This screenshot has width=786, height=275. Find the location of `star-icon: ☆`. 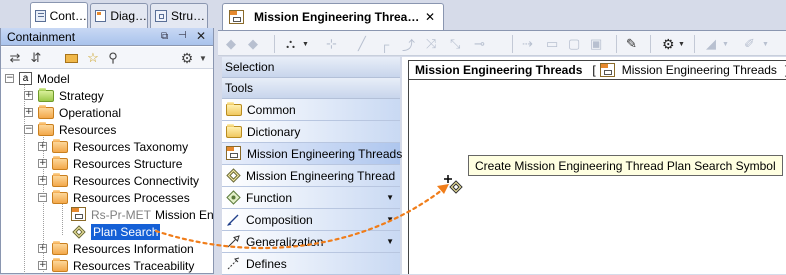

star-icon: ☆ is located at coordinates (93, 58).